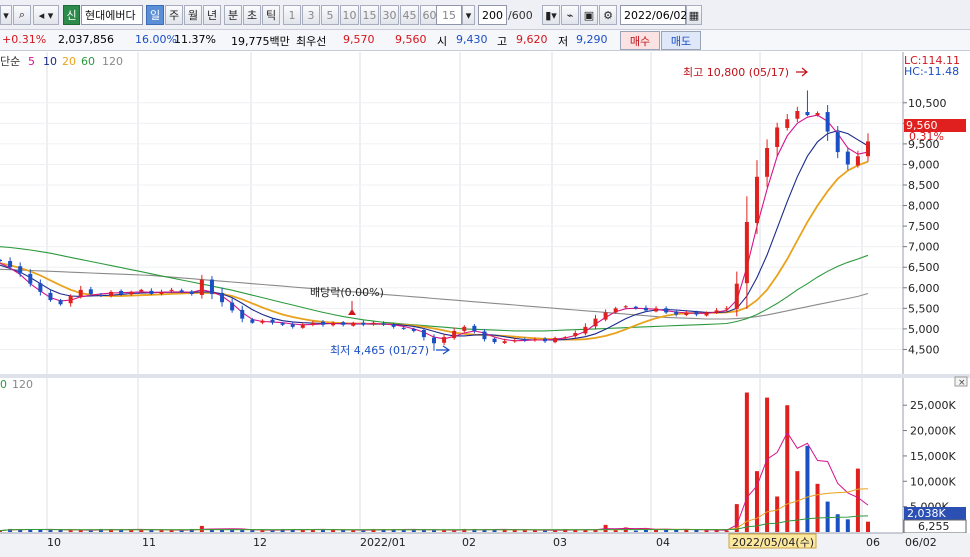  What do you see at coordinates (69, 61) in the screenshot?
I see `ma-legend-20: 20` at bounding box center [69, 61].